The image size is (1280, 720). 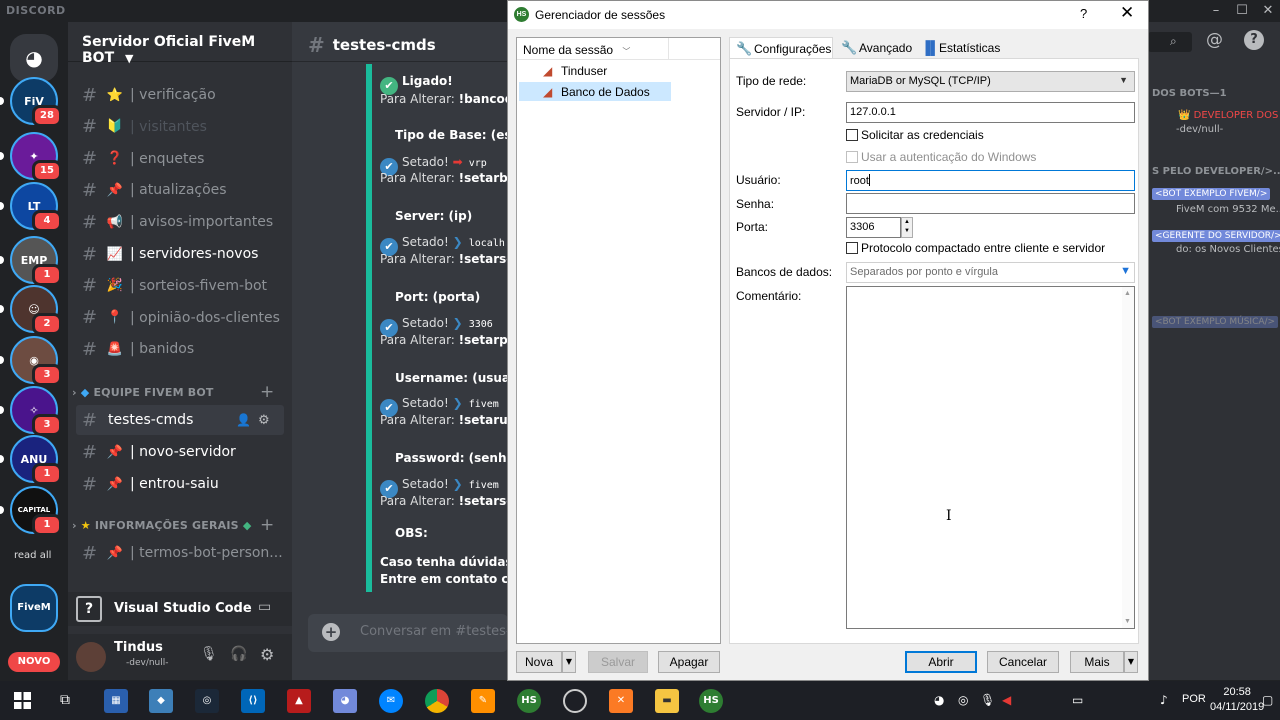 What do you see at coordinates (990, 112) in the screenshot?
I see `server-ip-input: 127.0.0.1` at bounding box center [990, 112].